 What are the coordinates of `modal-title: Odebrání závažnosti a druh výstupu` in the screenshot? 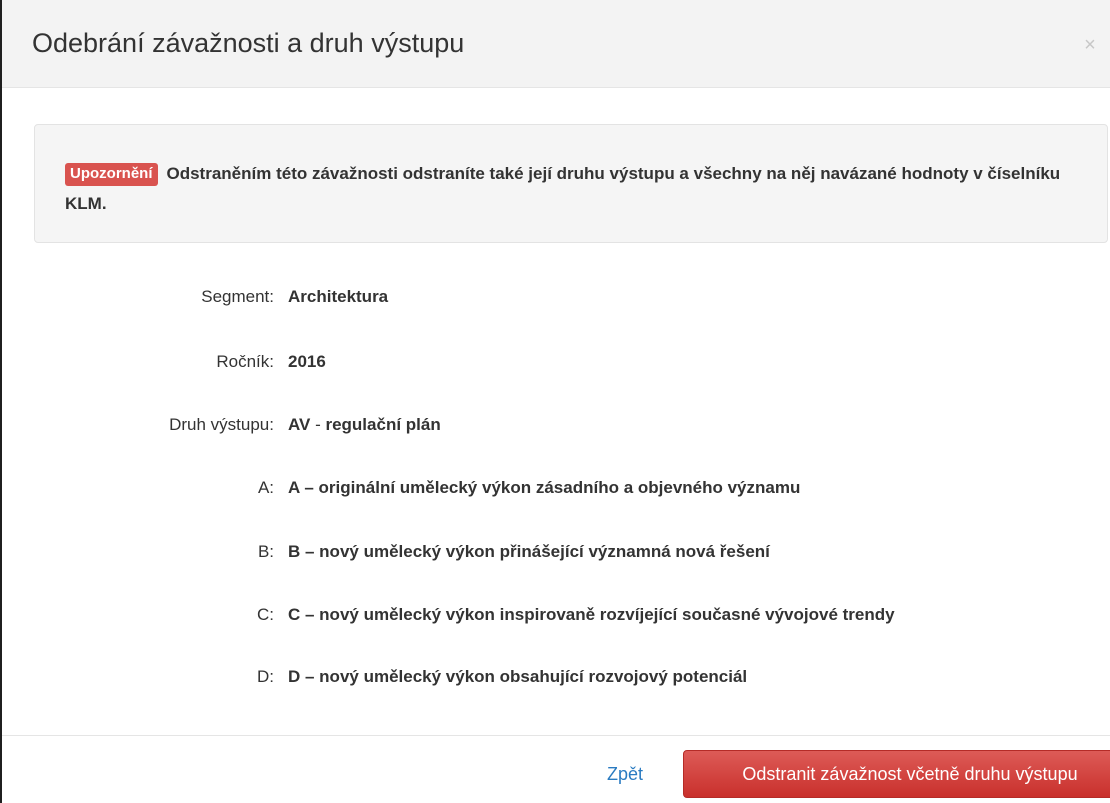 It's located at (248, 43).